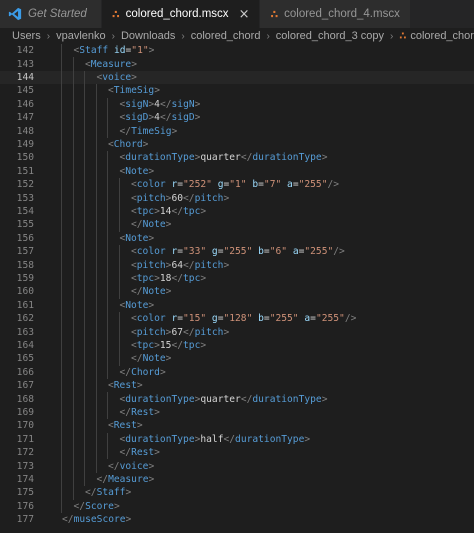  I want to click on code-text: < Note >, so click(137, 171).